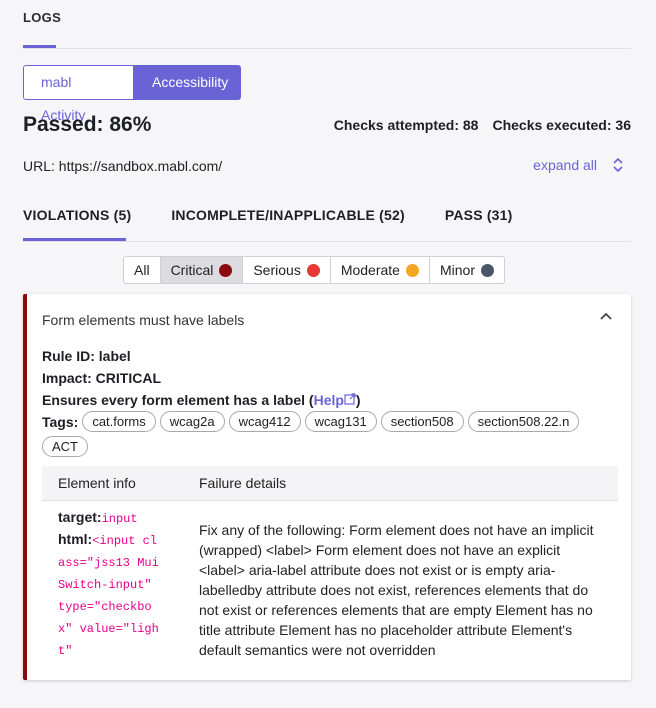 The height and width of the screenshot is (708, 656). I want to click on filter-critical: Critical, so click(202, 270).